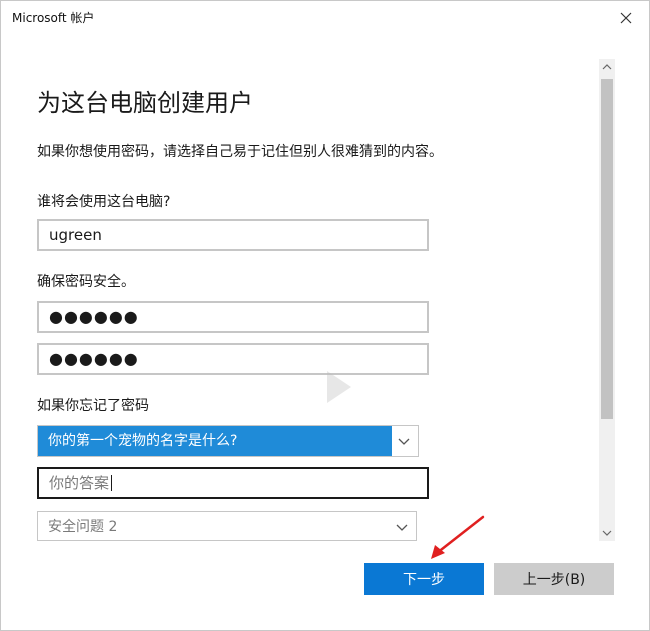 Image resolution: width=650 pixels, height=631 pixels. Describe the element at coordinates (79, 483) in the screenshot. I see `answer-placeholder: 你的答案` at that location.